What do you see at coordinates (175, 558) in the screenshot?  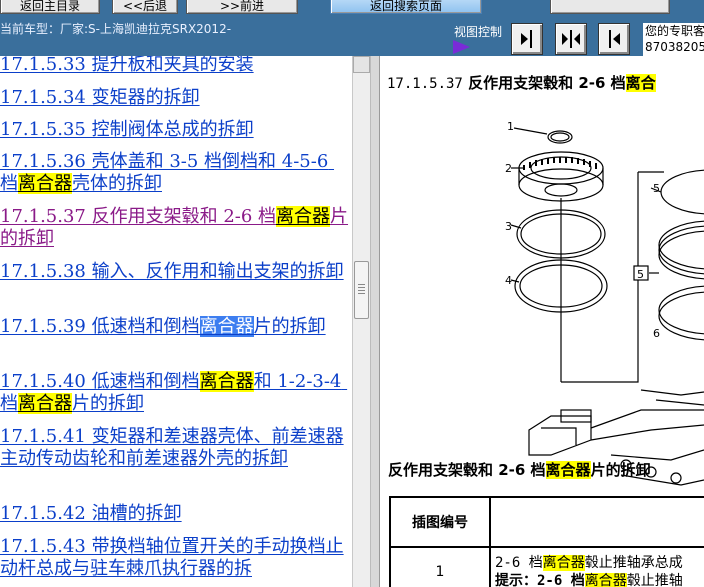 I see `toc-item: 17.1.5.43 带换档轴位置开关的手动换档止动杆总成与驻车棘爪执行器的拆` at bounding box center [175, 558].